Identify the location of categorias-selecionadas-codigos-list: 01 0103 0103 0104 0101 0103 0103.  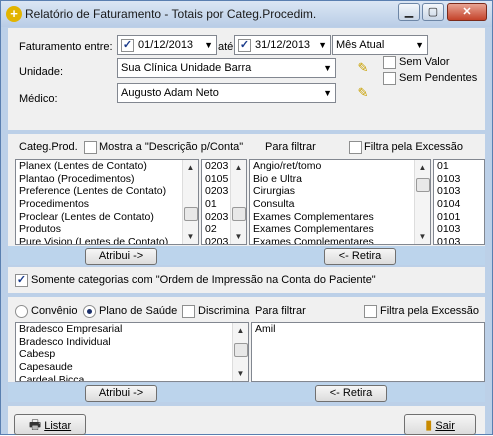
(459, 202).